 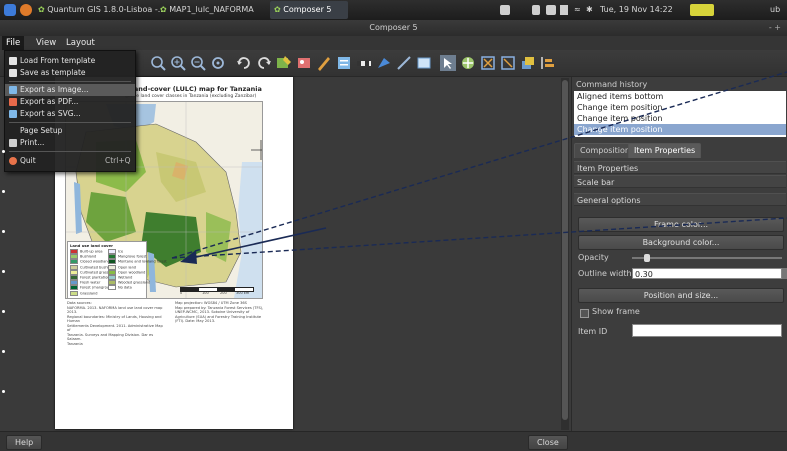 I want to click on keyboard-icon, so click(x=505, y=10).